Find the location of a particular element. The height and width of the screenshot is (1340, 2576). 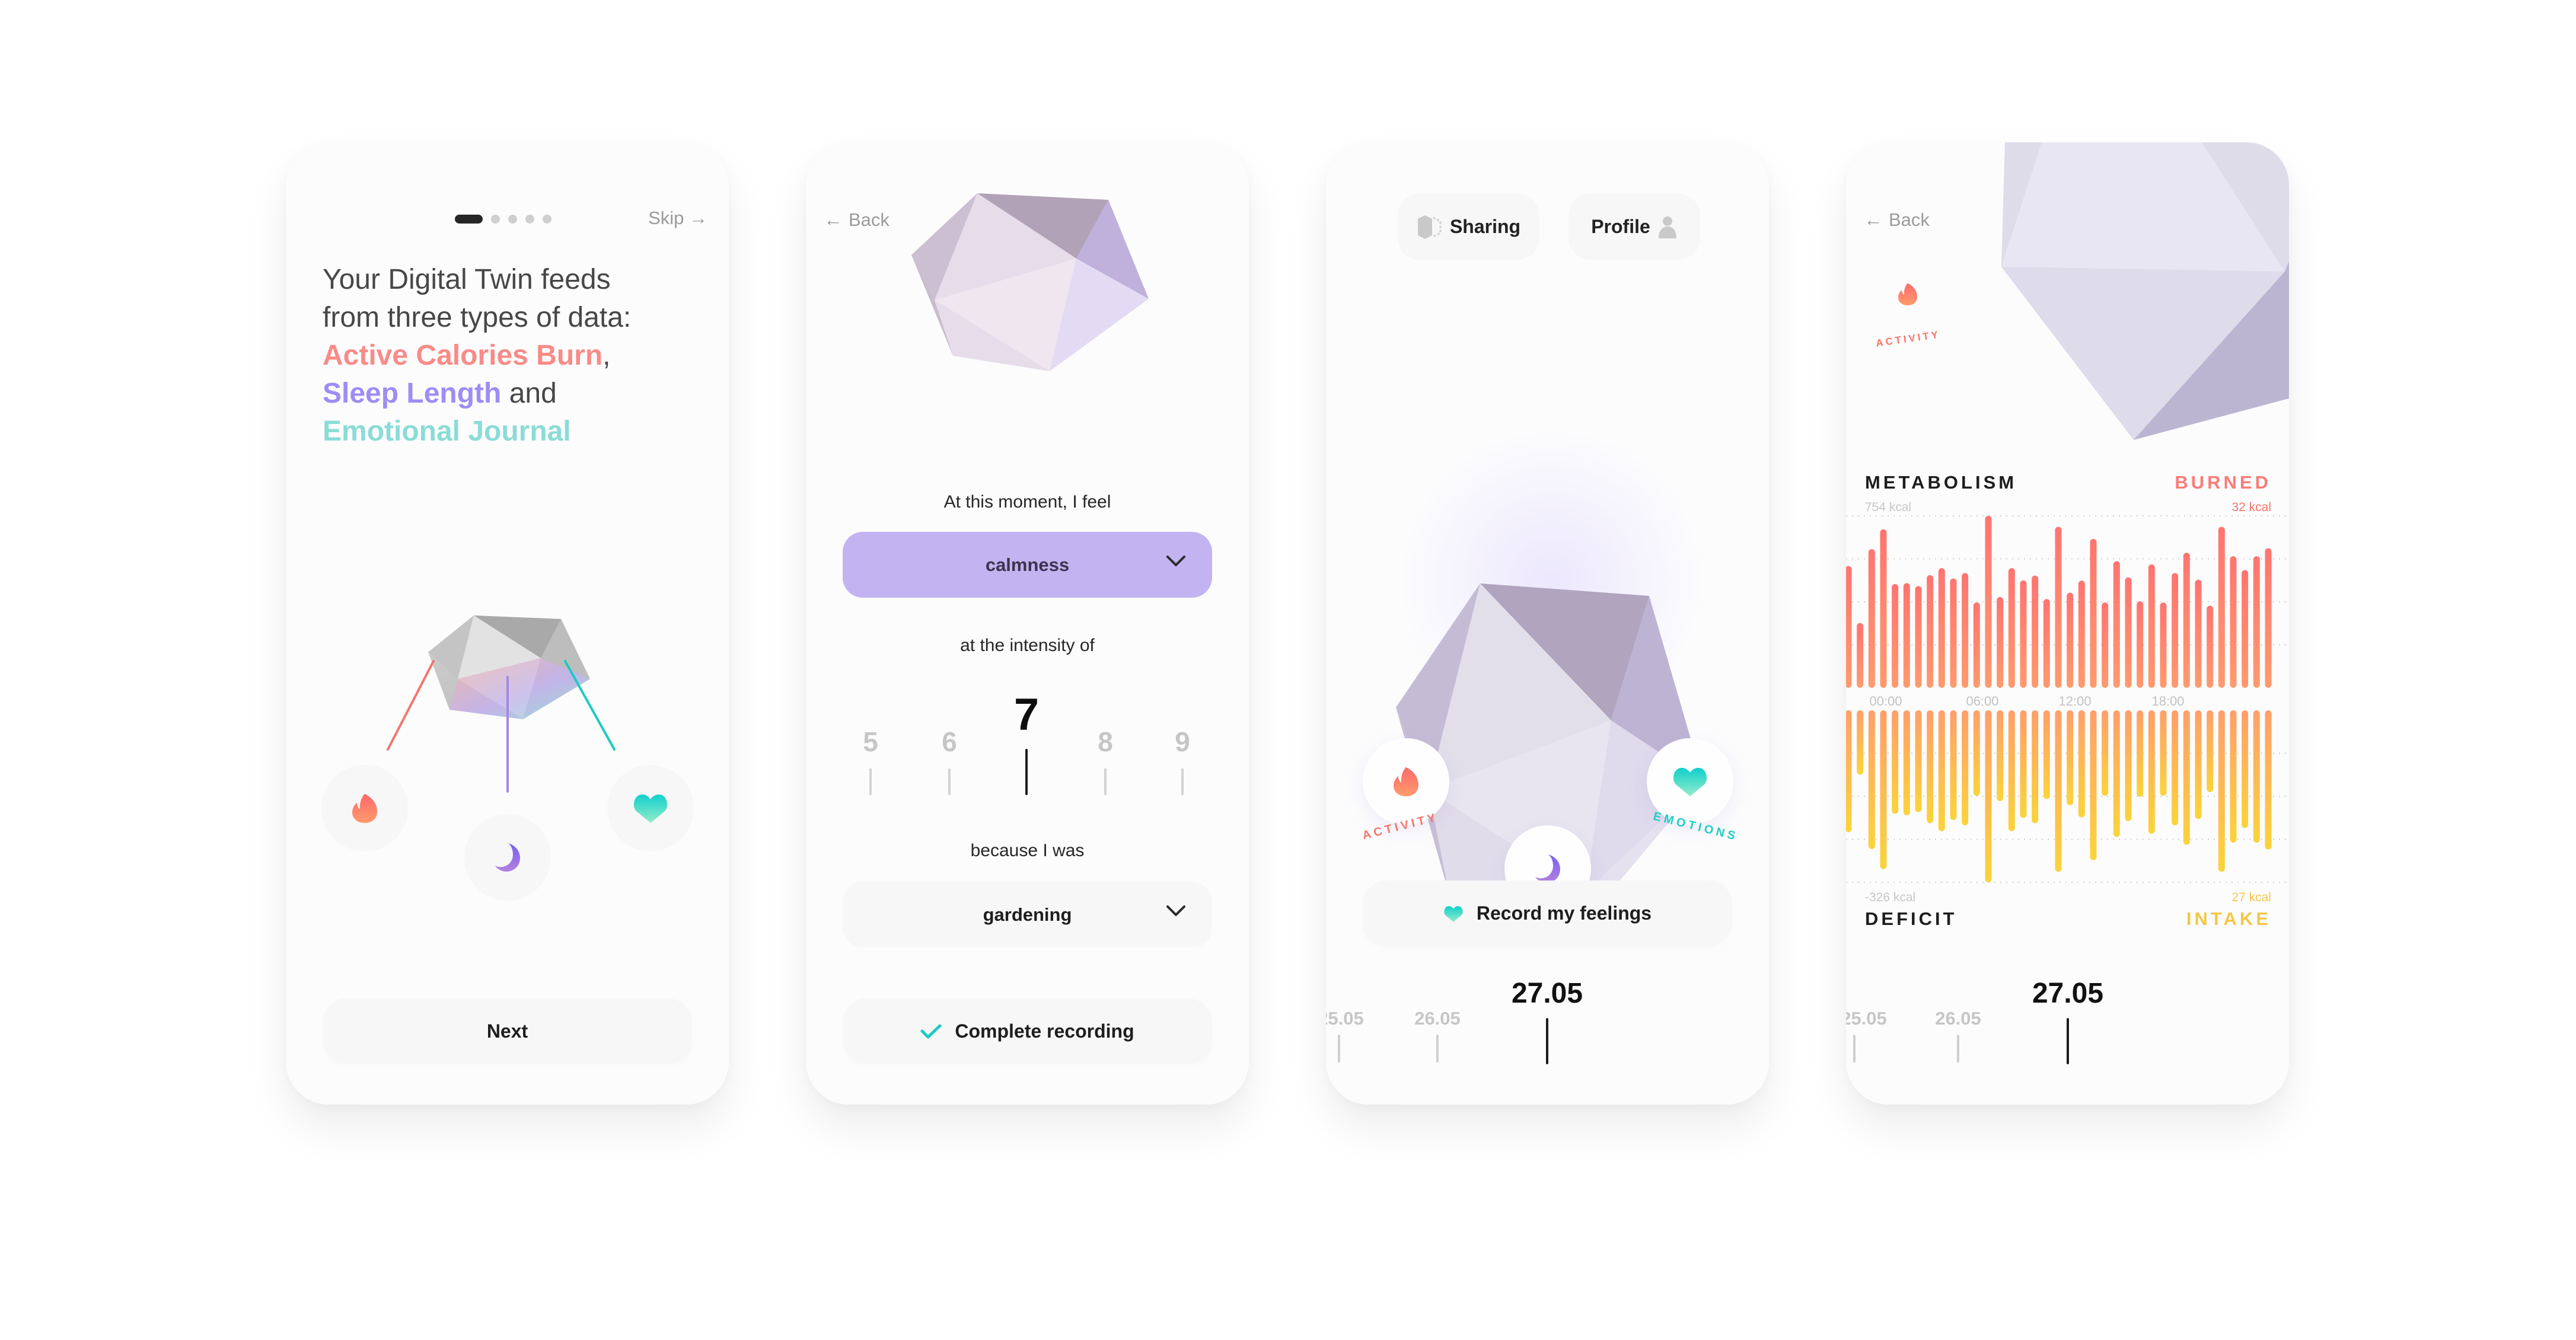

intensity-selected: 7 is located at coordinates (1026, 715).